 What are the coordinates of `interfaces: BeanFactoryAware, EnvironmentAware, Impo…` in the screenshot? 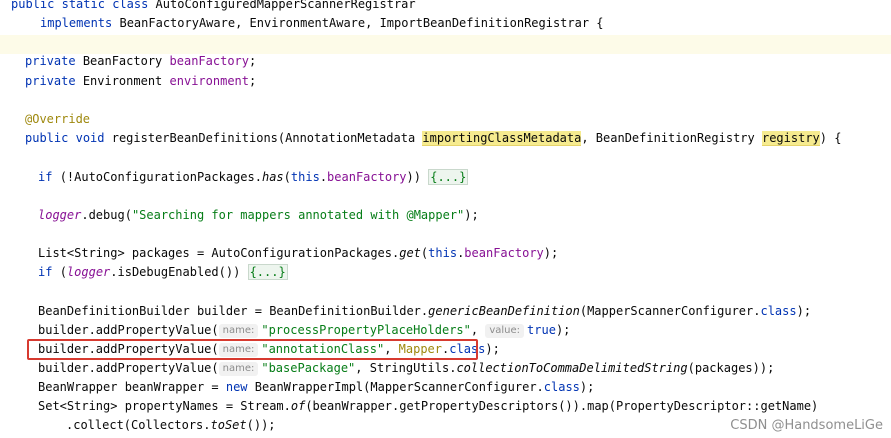 It's located at (361, 23).